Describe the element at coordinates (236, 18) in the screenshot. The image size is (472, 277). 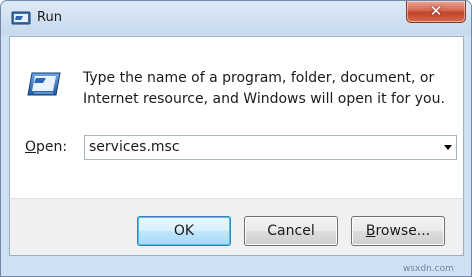
I see `title-bar: Run ✕` at that location.